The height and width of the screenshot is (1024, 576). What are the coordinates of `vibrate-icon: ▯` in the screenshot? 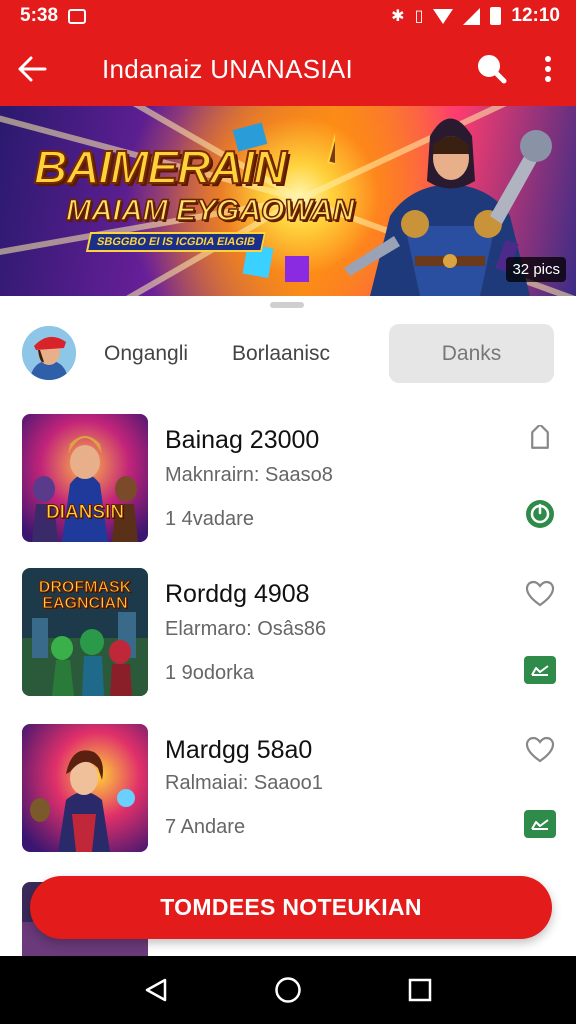 It's located at (419, 16).